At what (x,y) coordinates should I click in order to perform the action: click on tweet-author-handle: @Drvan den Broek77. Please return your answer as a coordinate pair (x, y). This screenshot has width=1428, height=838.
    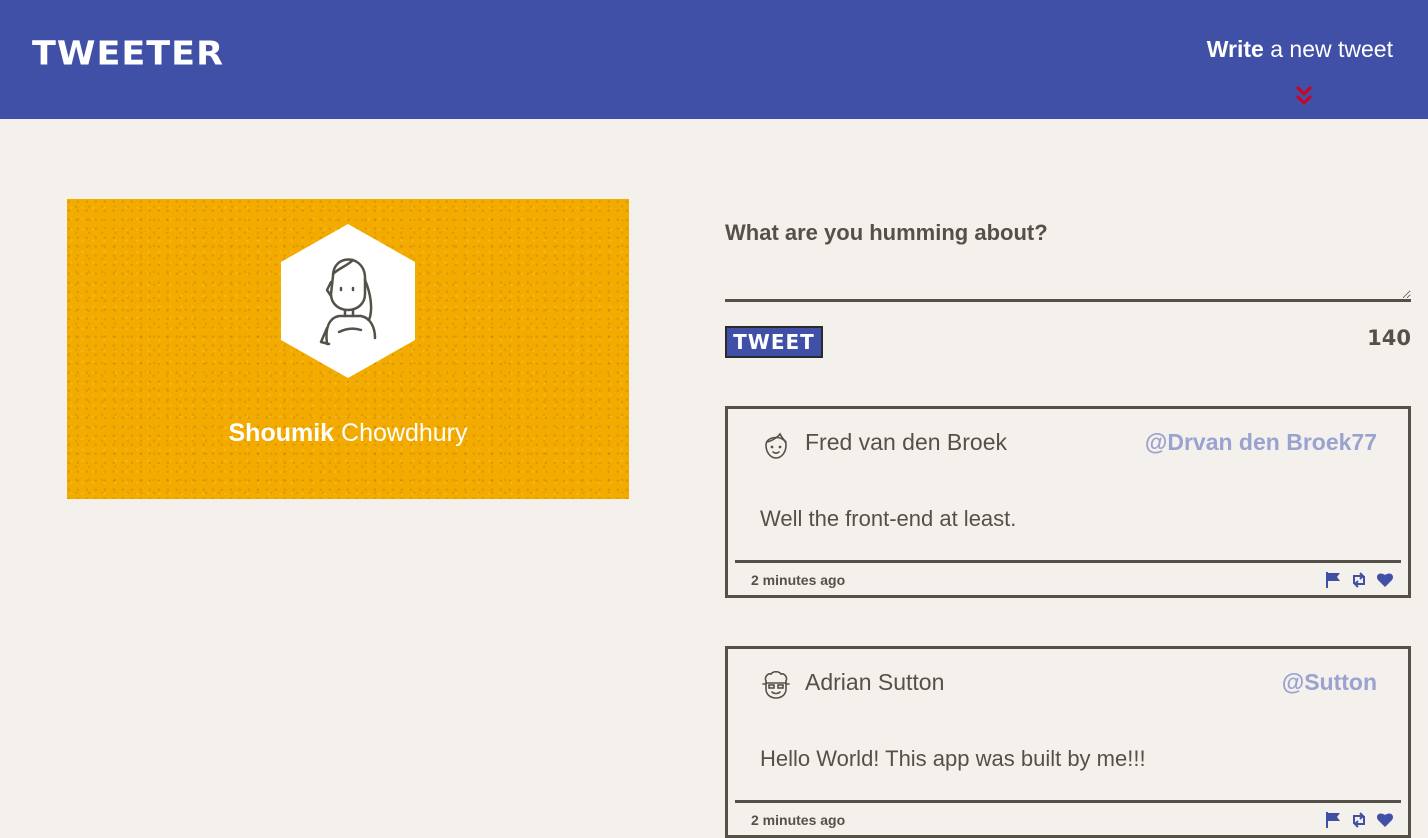
    Looking at the image, I should click on (1260, 442).